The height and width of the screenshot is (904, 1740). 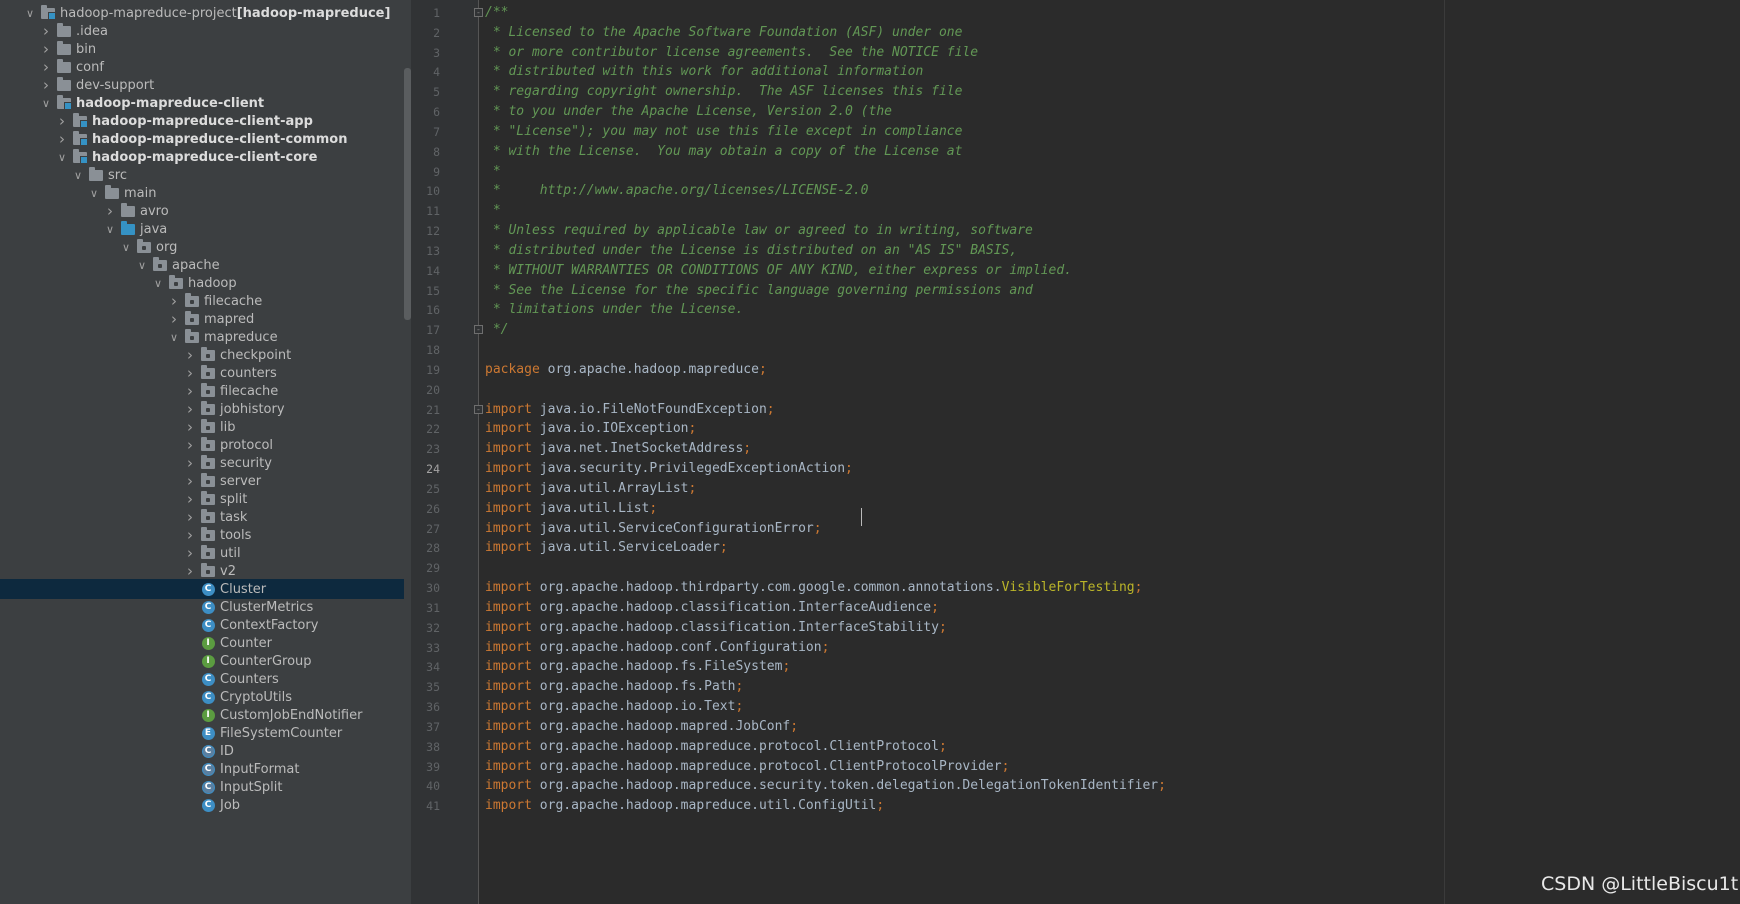 I want to click on code-line: import java.util.ServiceLoader;, so click(x=606, y=548).